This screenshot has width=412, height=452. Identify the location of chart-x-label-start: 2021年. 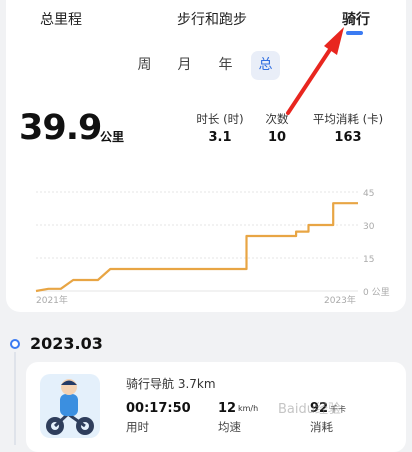
(52, 300).